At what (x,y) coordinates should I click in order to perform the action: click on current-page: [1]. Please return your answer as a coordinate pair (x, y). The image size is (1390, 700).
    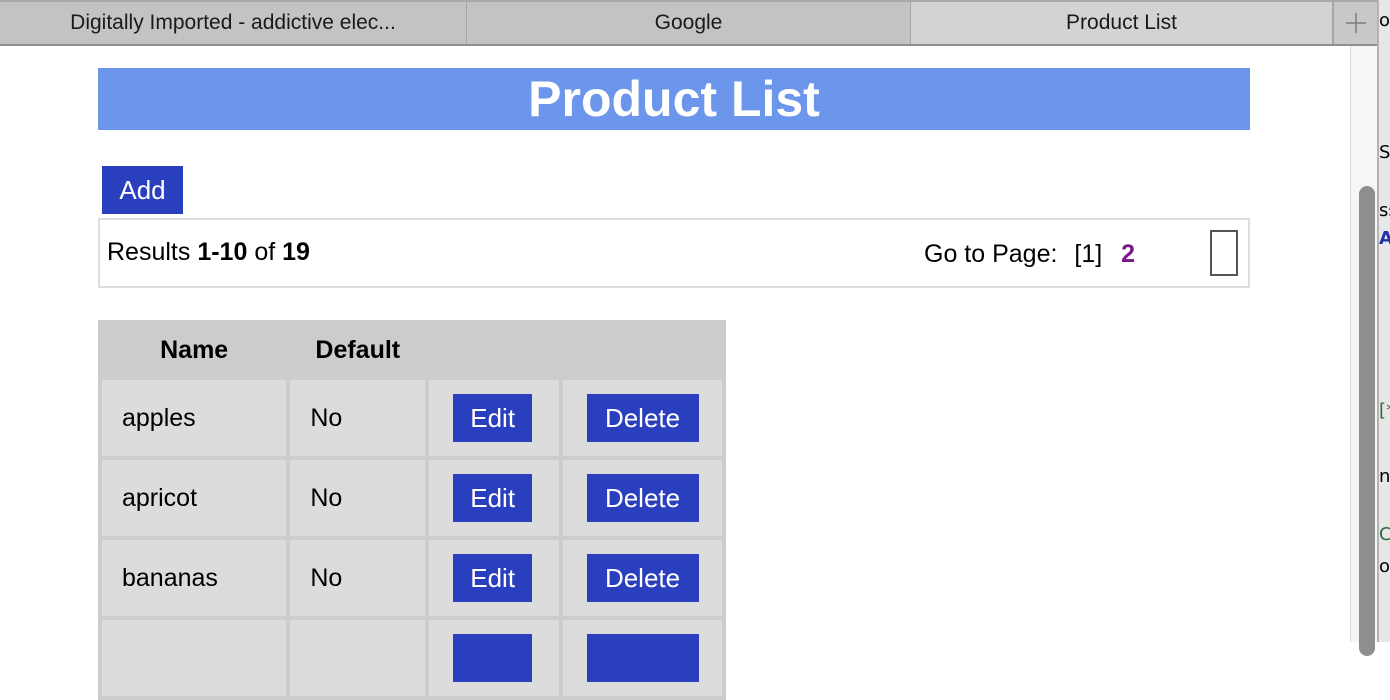
    Looking at the image, I should click on (1088, 254).